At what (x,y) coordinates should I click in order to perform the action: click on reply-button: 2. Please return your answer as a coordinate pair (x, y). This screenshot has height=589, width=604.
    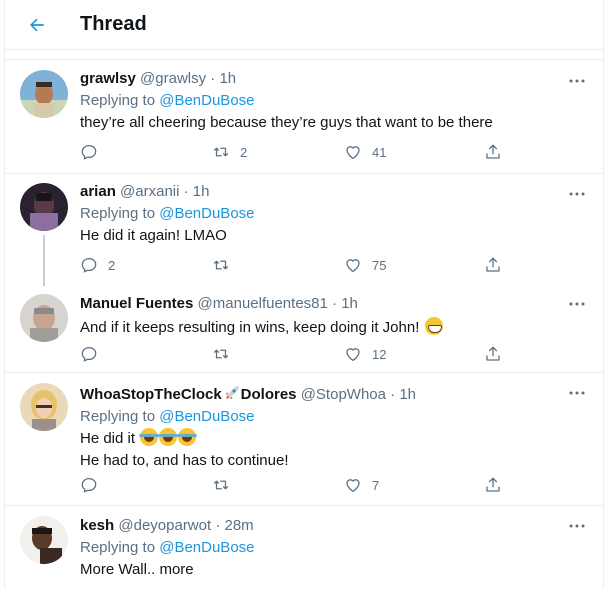
    Looking at the image, I should click on (97, 265).